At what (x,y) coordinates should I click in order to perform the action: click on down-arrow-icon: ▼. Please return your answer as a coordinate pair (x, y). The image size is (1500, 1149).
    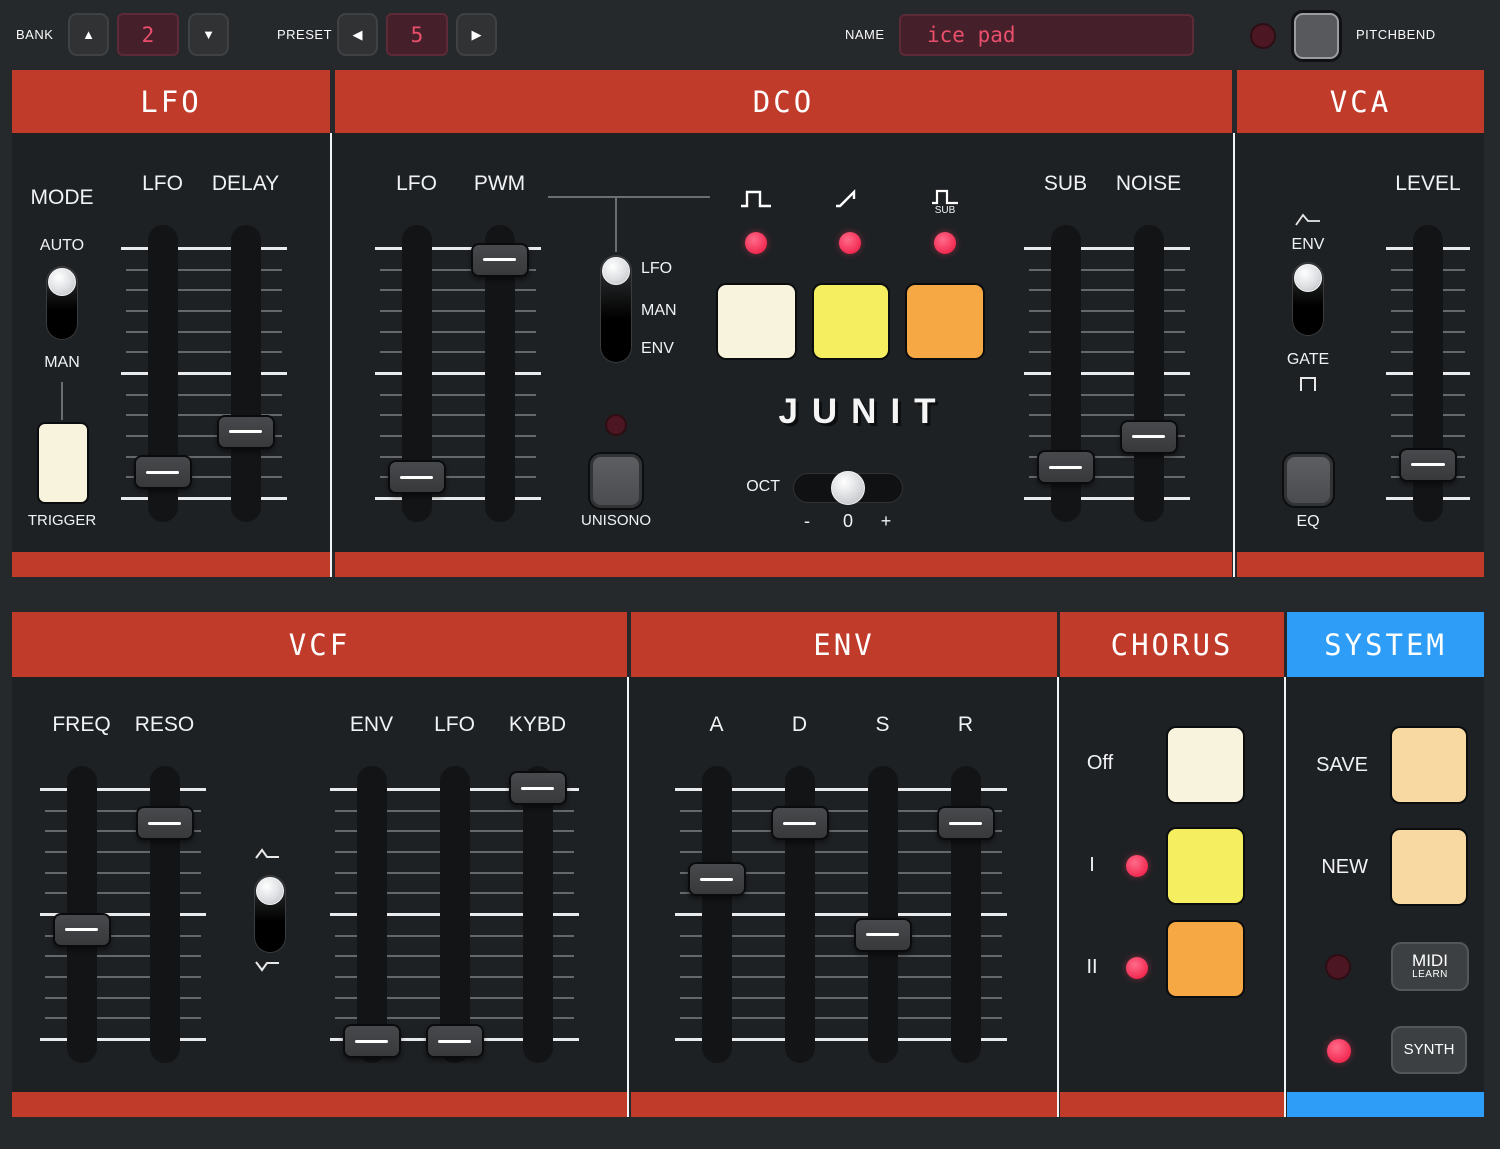
    Looking at the image, I should click on (208, 34).